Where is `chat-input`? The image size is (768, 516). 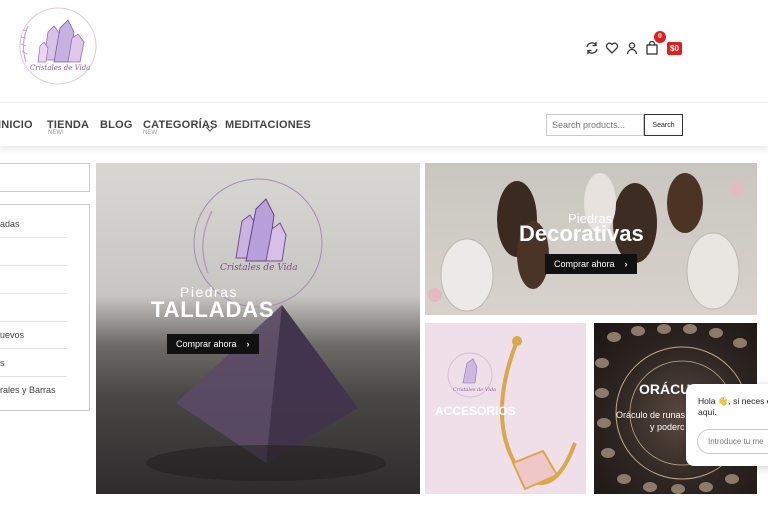 chat-input is located at coordinates (732, 441).